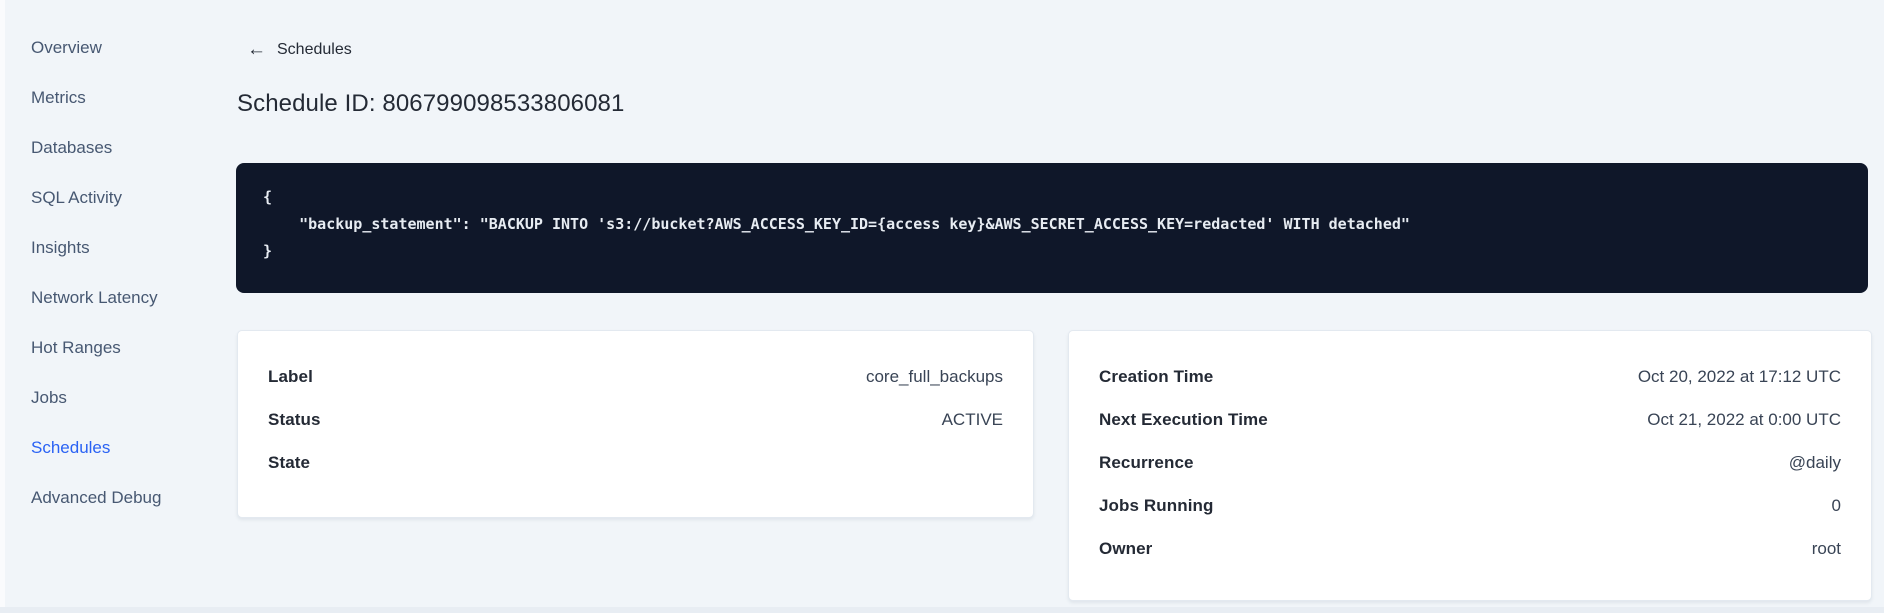 Image resolution: width=1884 pixels, height=613 pixels. Describe the element at coordinates (1836, 505) in the screenshot. I see `row-value: 0` at that location.